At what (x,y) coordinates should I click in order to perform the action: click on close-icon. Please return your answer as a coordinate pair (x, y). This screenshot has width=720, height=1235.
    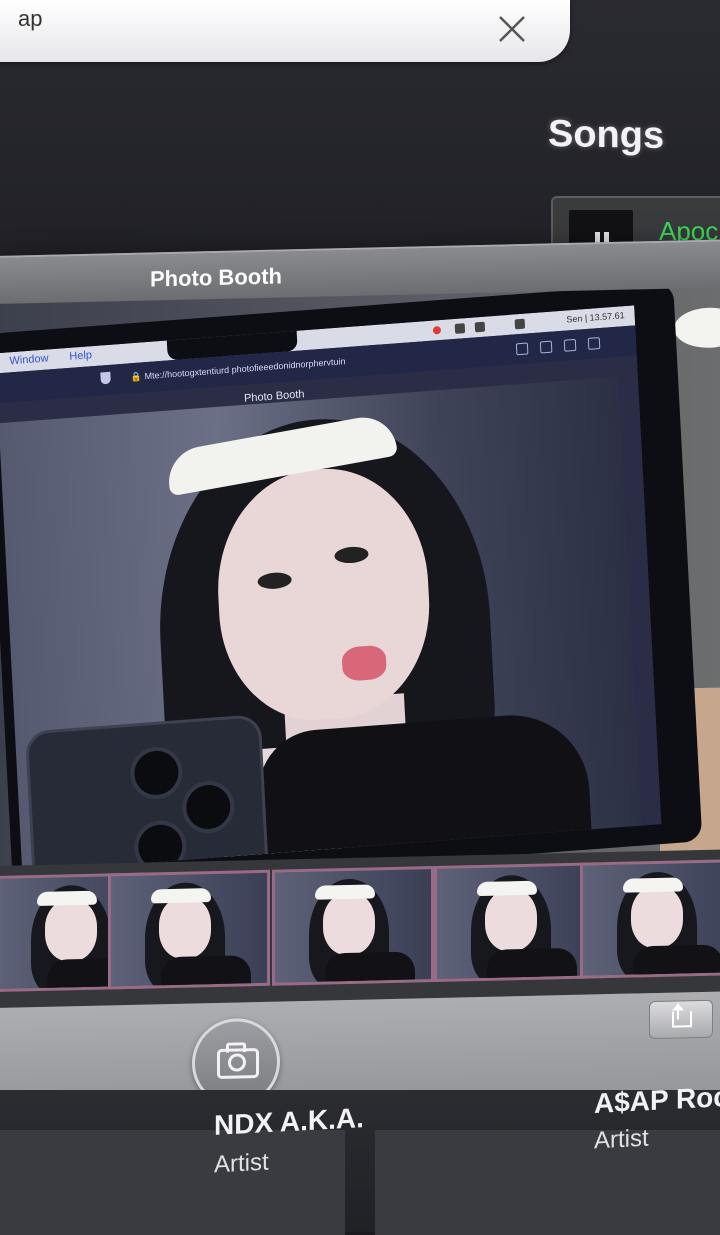
    Looking at the image, I should click on (512, 29).